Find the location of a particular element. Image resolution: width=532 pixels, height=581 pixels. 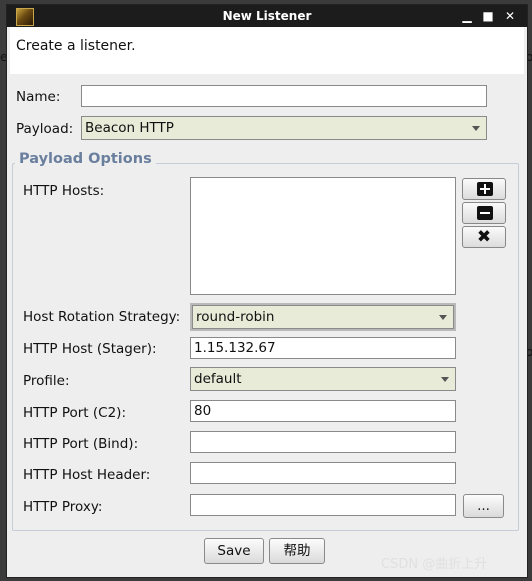

remove-icon is located at coordinates (485, 213).